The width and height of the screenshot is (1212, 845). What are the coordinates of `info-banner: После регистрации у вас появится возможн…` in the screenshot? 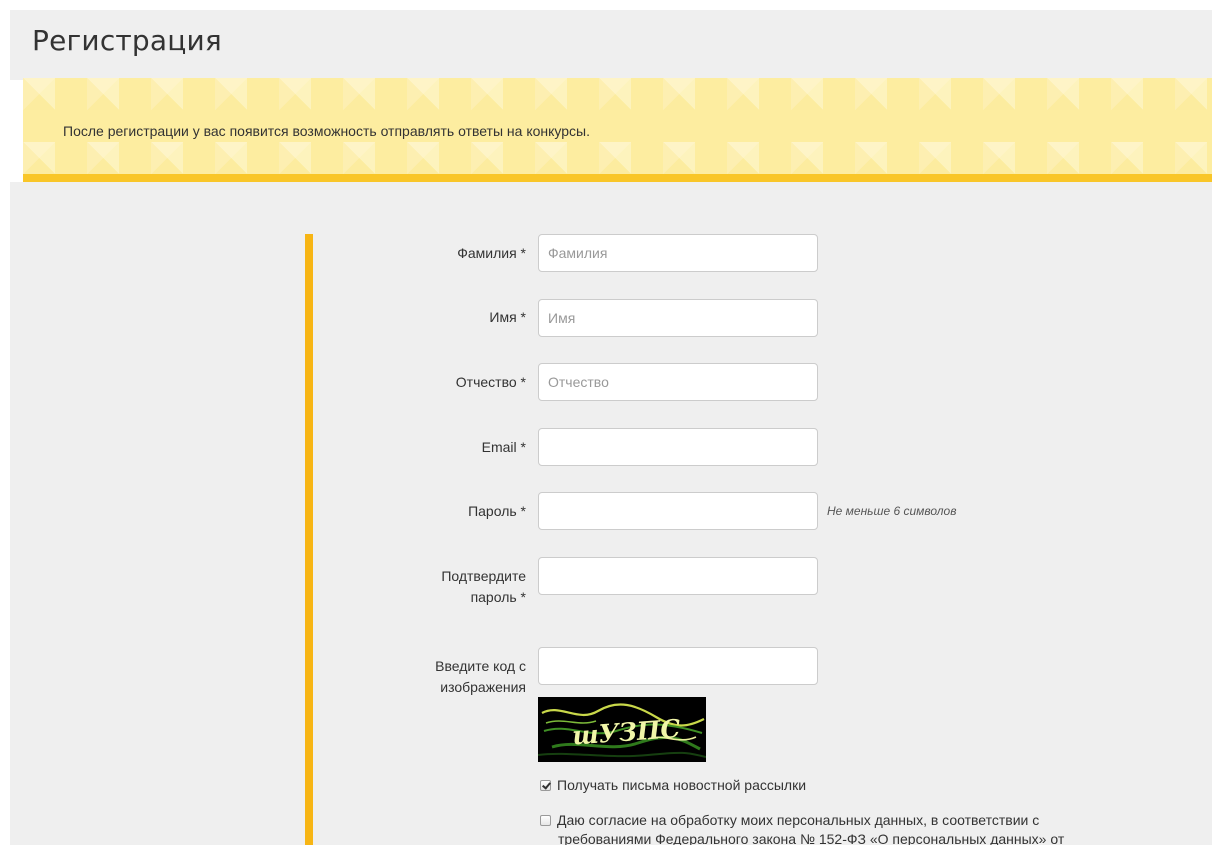 It's located at (617, 126).